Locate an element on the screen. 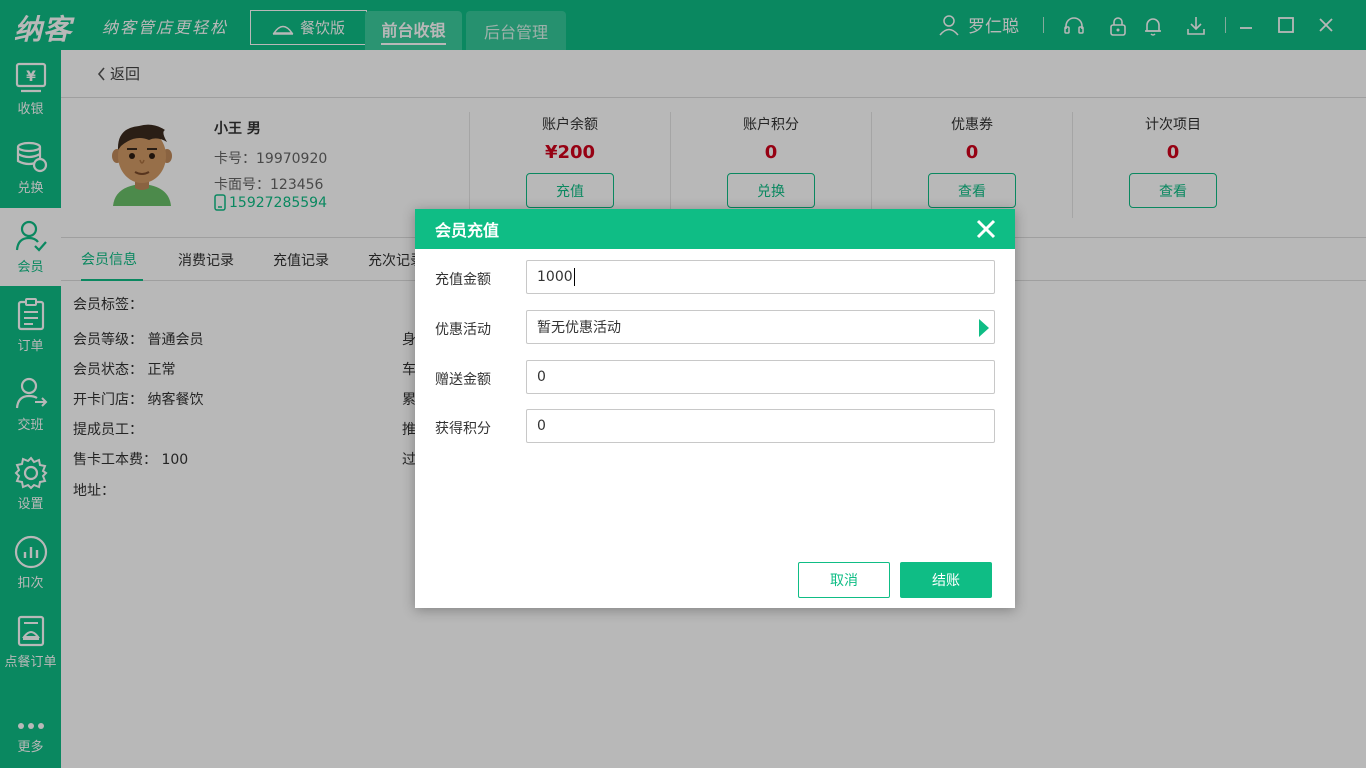 The image size is (1366, 768). earned-points-value: 0 is located at coordinates (541, 426).